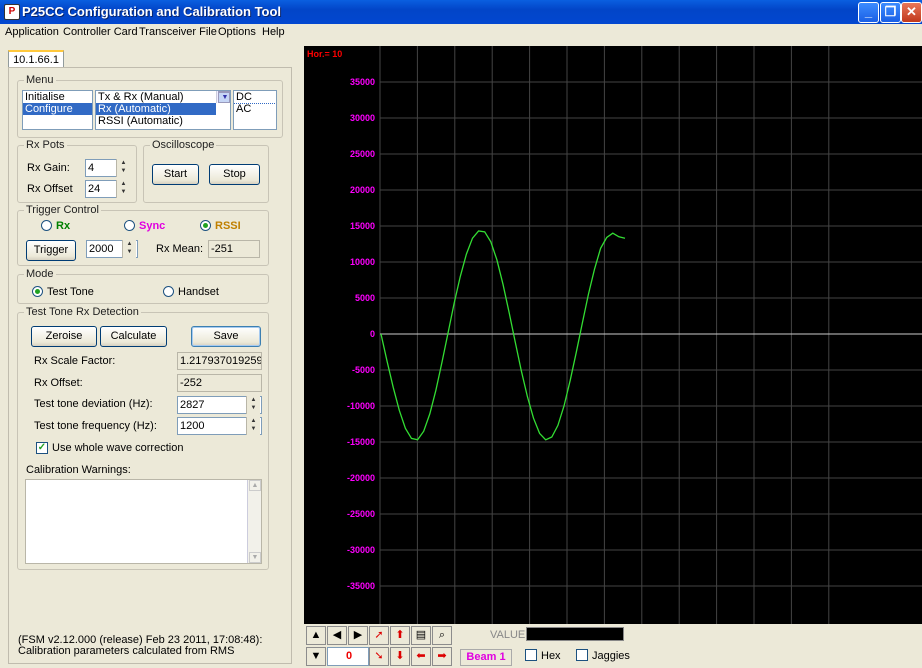 The height and width of the screenshot is (668, 922). I want to click on trigger-sync-radio, so click(129, 225).